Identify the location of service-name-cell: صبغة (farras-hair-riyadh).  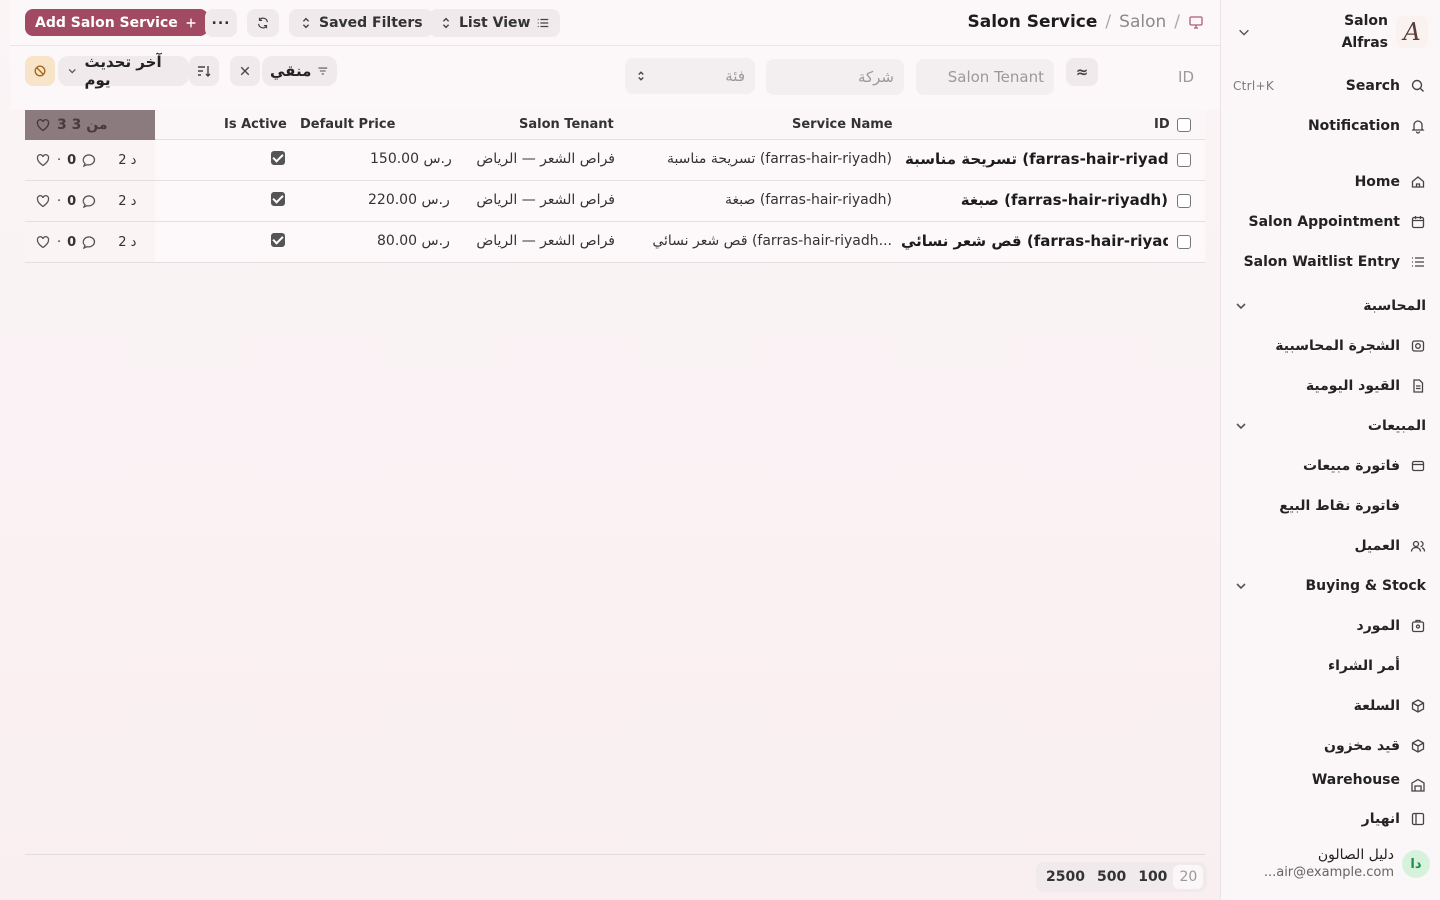
(808, 200).